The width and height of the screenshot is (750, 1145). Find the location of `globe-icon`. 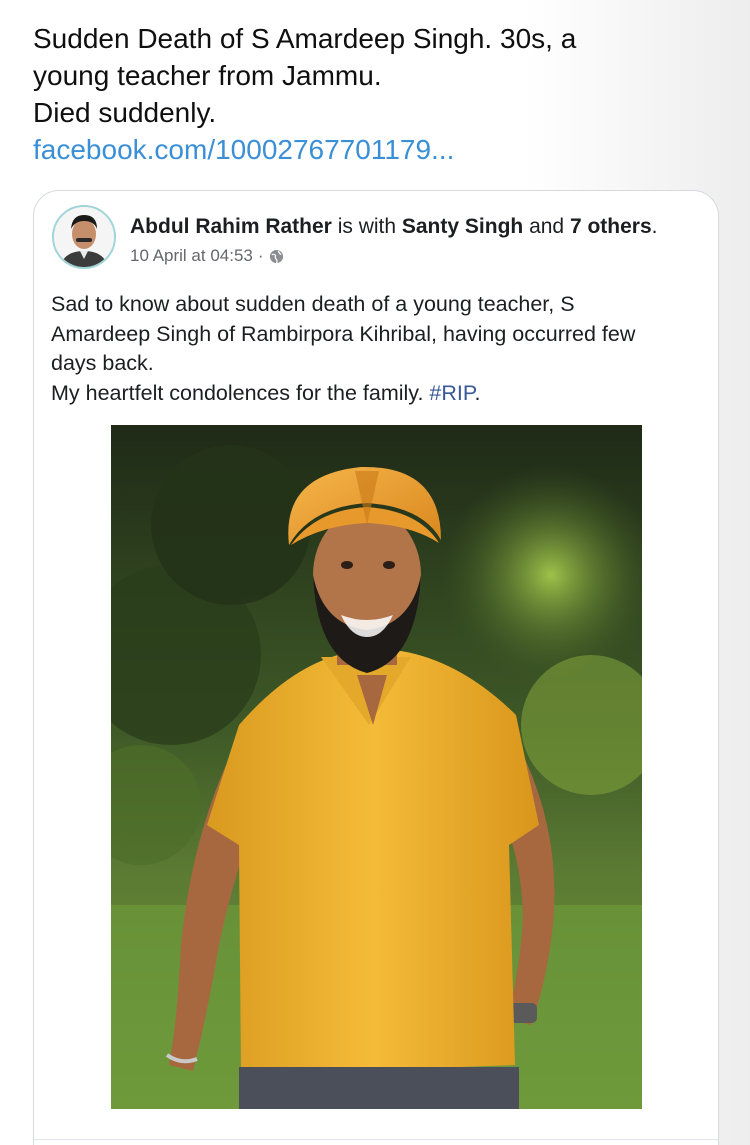

globe-icon is located at coordinates (276, 256).